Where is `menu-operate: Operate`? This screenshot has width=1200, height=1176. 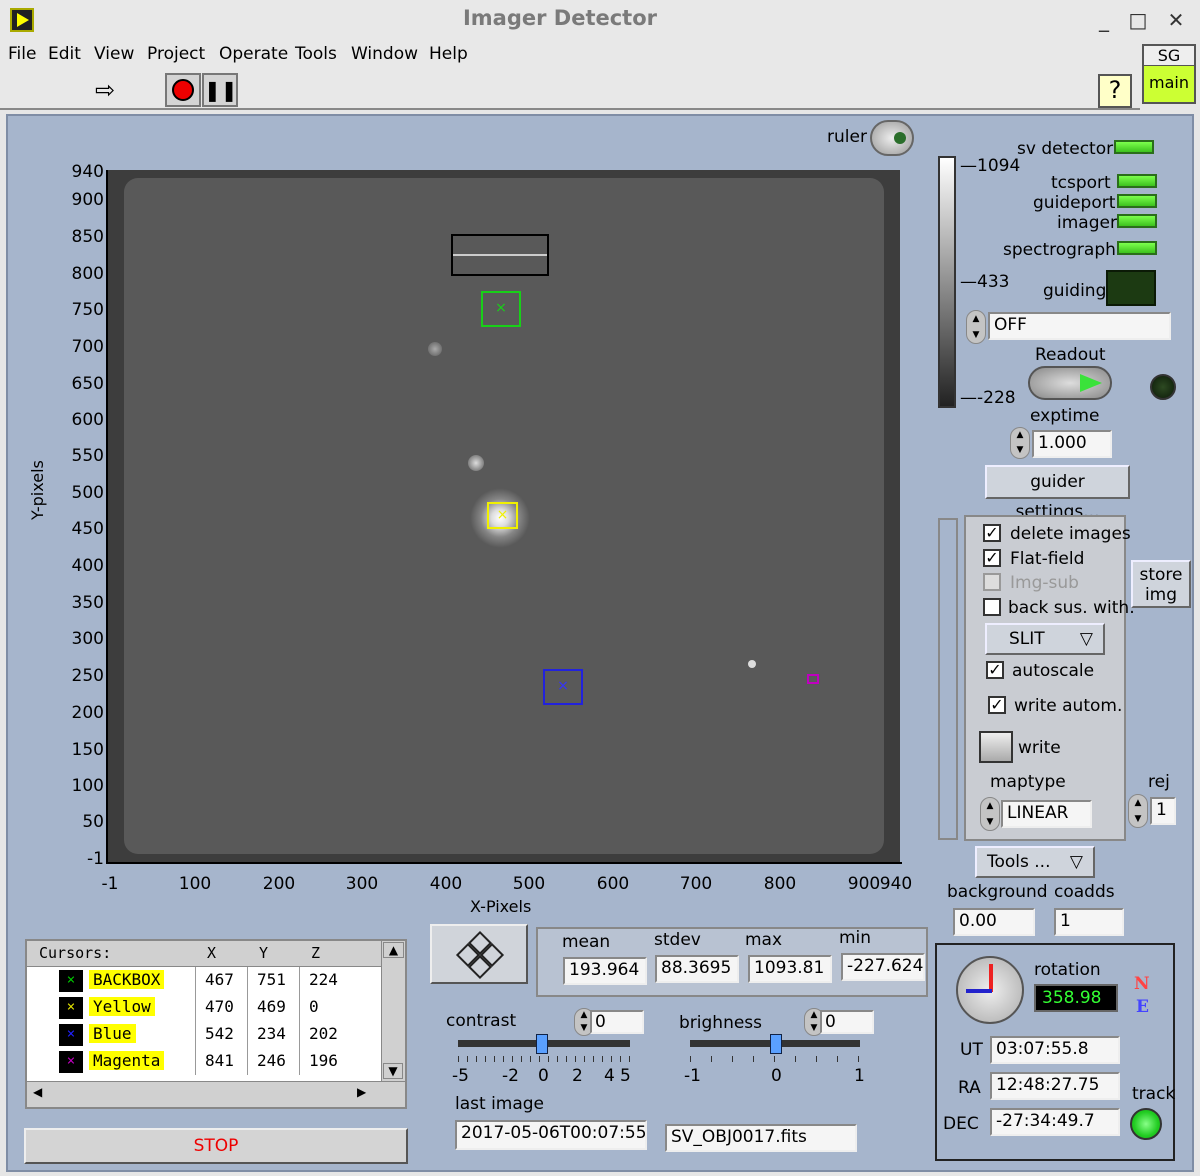
menu-operate: Operate is located at coordinates (253, 54).